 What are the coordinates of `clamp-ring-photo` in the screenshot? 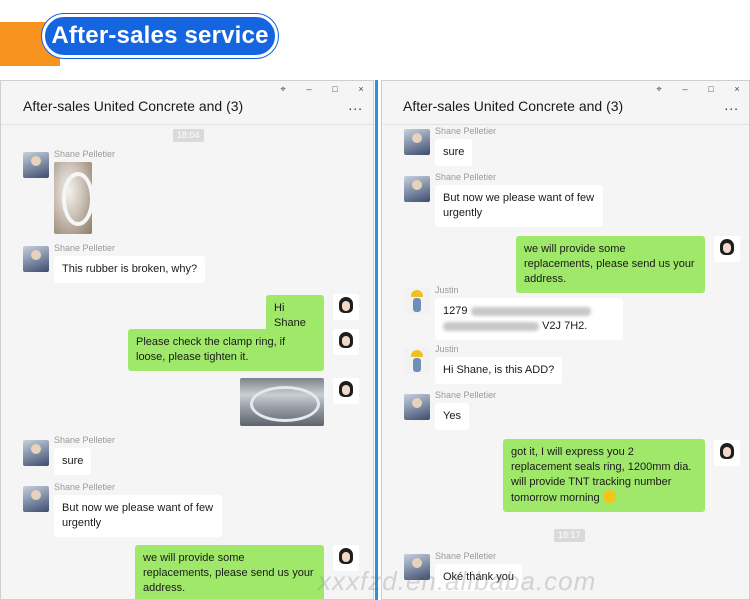 It's located at (73, 198).